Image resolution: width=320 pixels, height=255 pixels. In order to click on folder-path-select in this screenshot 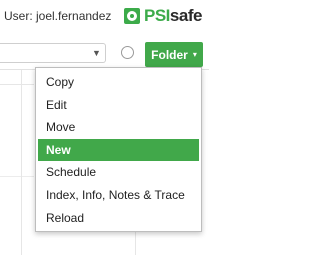, I will do `click(53, 53)`.